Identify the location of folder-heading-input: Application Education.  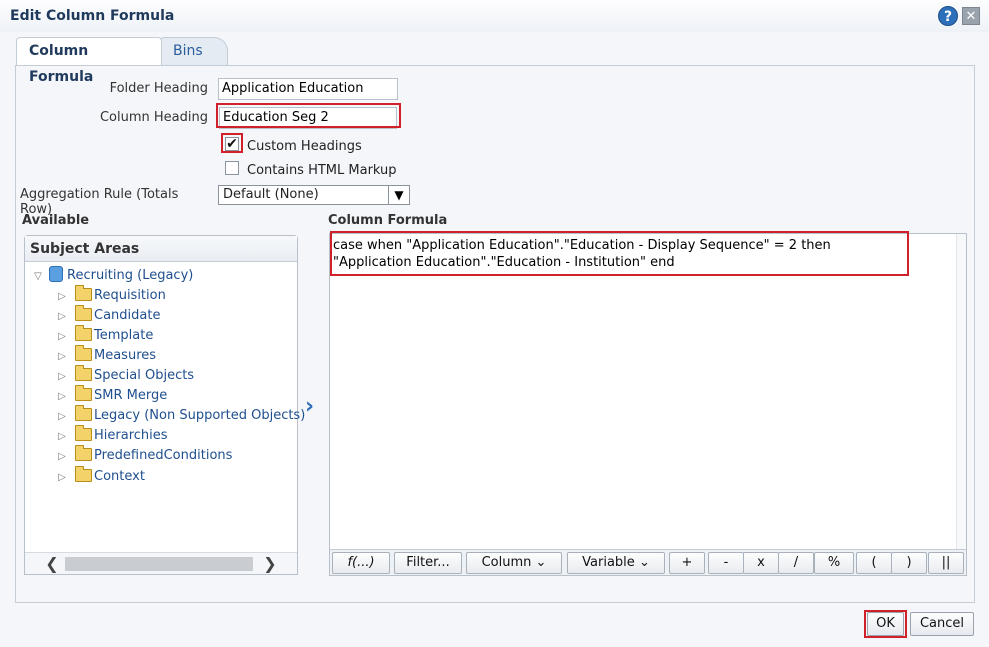
(308, 89).